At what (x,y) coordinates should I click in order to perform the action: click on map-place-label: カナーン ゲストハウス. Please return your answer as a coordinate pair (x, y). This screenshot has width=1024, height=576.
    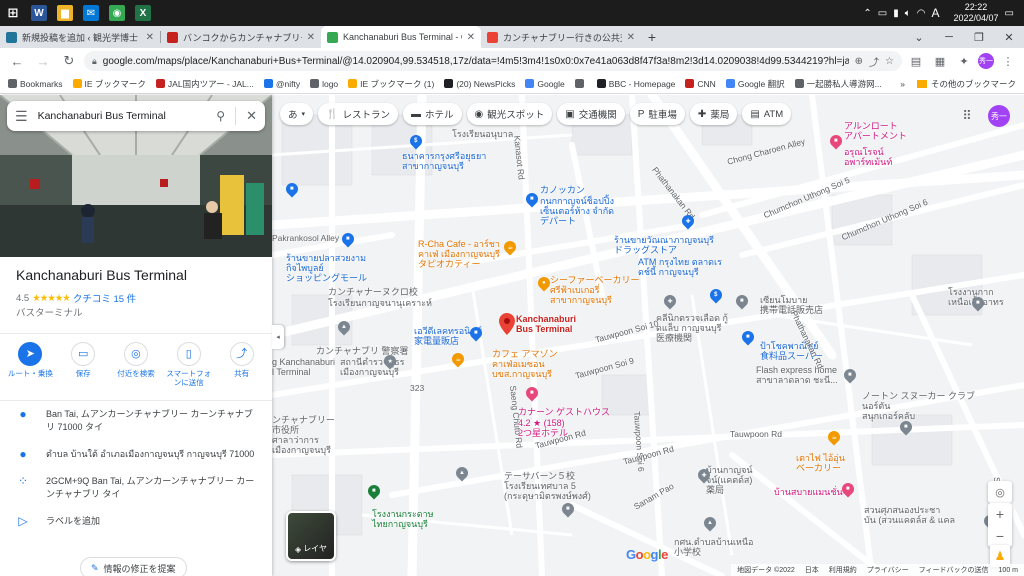
    Looking at the image, I should click on (564, 412).